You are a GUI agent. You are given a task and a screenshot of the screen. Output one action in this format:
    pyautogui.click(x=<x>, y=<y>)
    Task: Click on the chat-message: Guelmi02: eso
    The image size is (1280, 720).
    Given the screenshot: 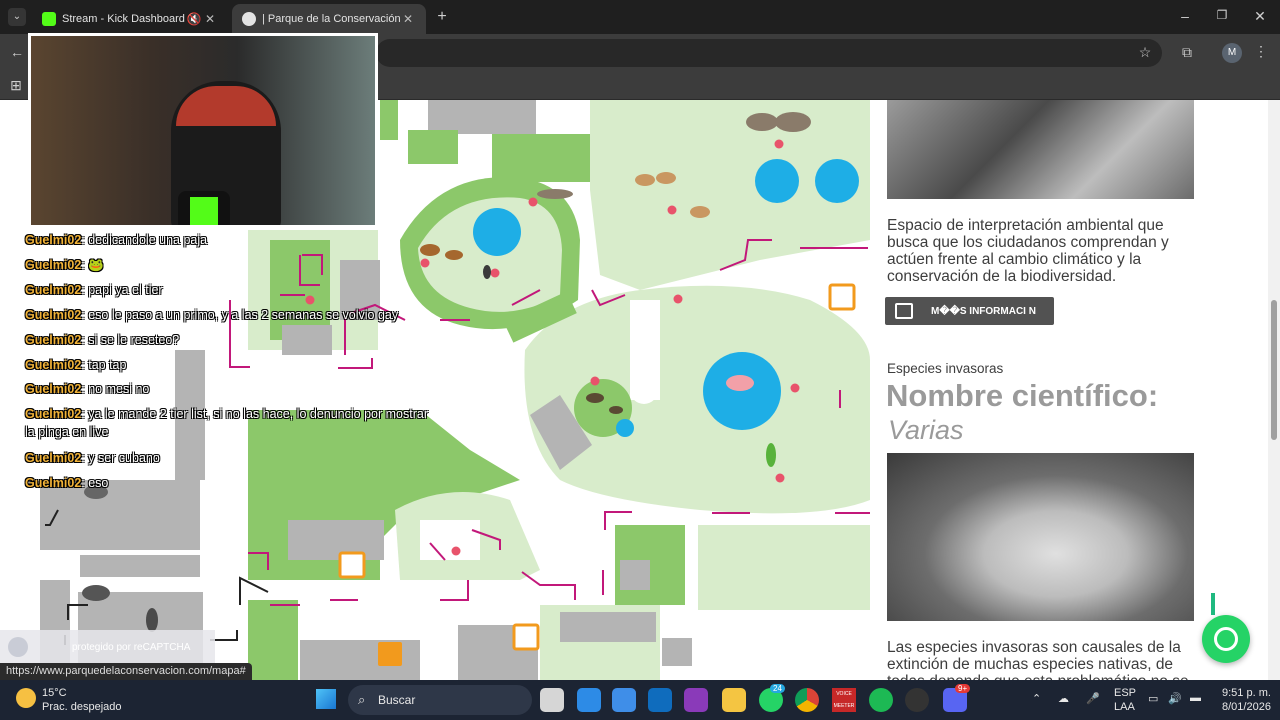 What is the action you would take?
    pyautogui.click(x=67, y=483)
    